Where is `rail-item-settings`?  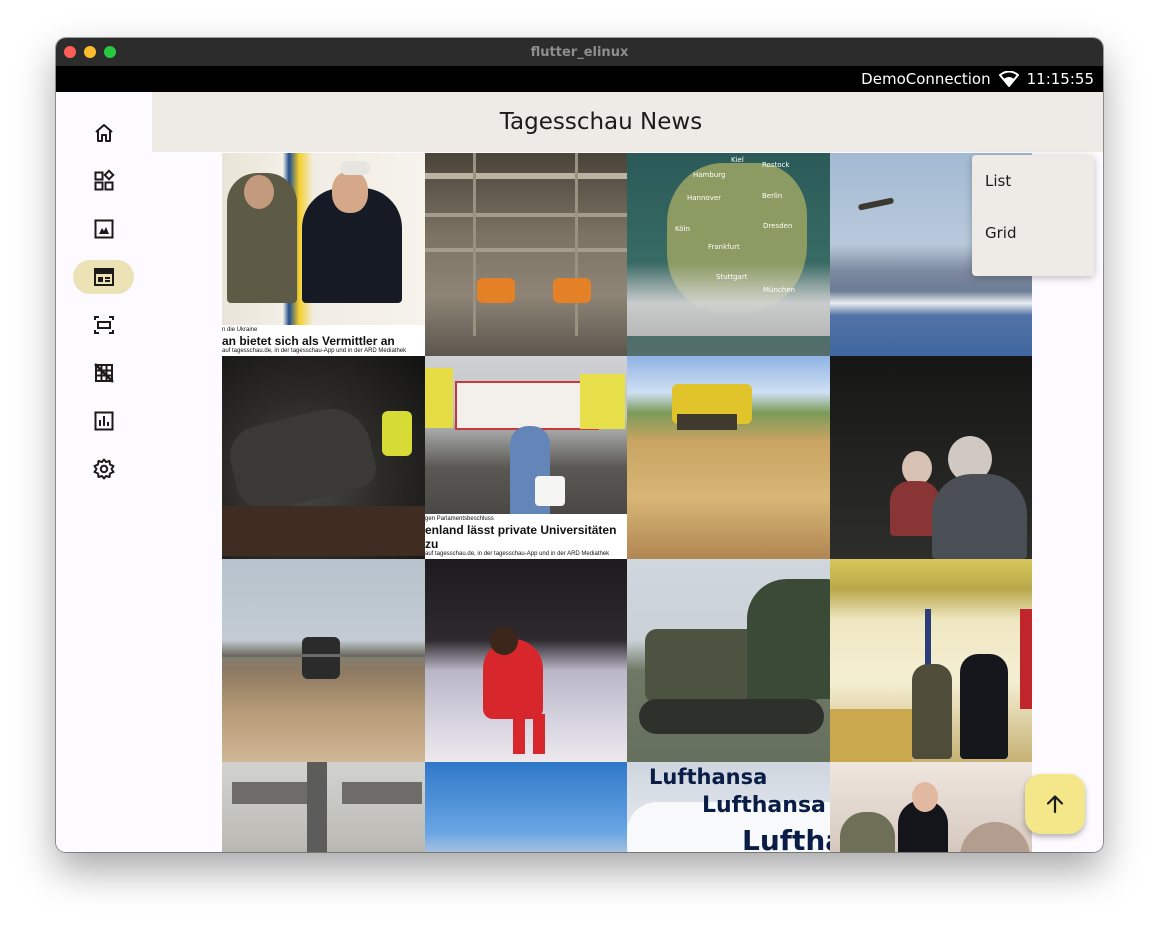 rail-item-settings is located at coordinates (103, 469).